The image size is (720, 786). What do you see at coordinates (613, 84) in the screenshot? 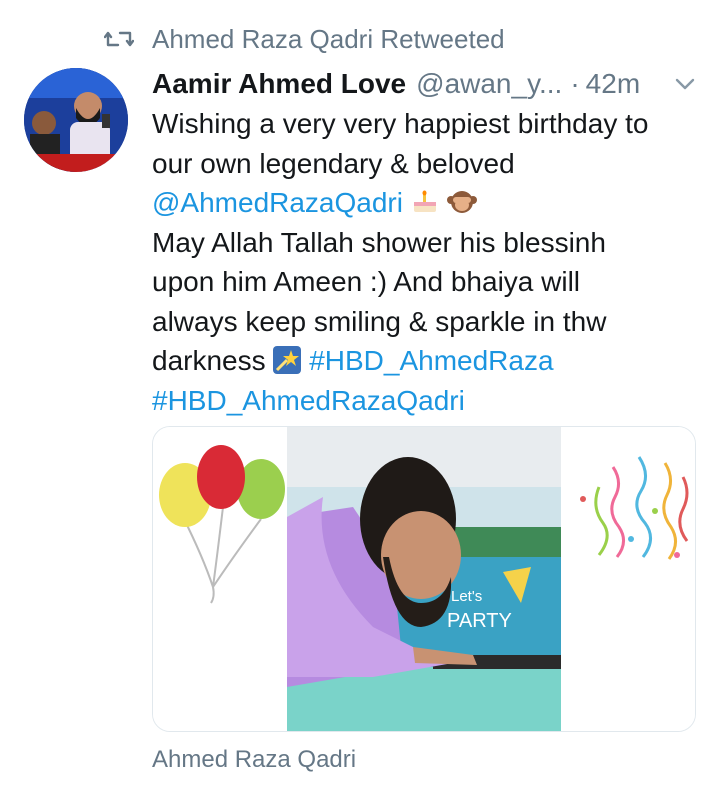
I see `tweet-time: 42m` at bounding box center [613, 84].